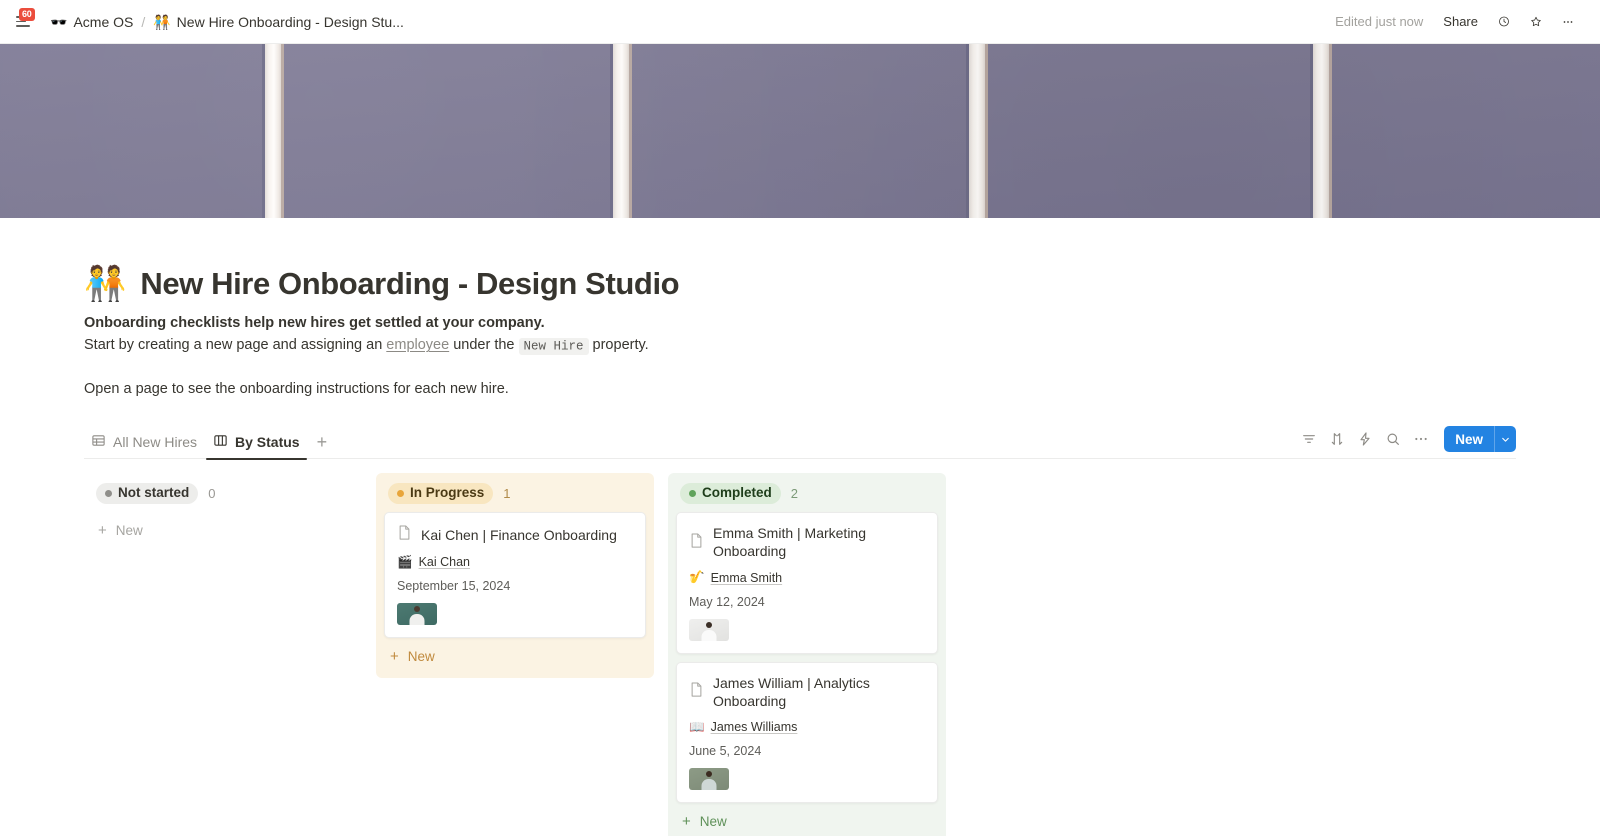 The height and width of the screenshot is (836, 1600). What do you see at coordinates (807, 578) in the screenshot?
I see `card-person: 🎷 Emma Smith` at bounding box center [807, 578].